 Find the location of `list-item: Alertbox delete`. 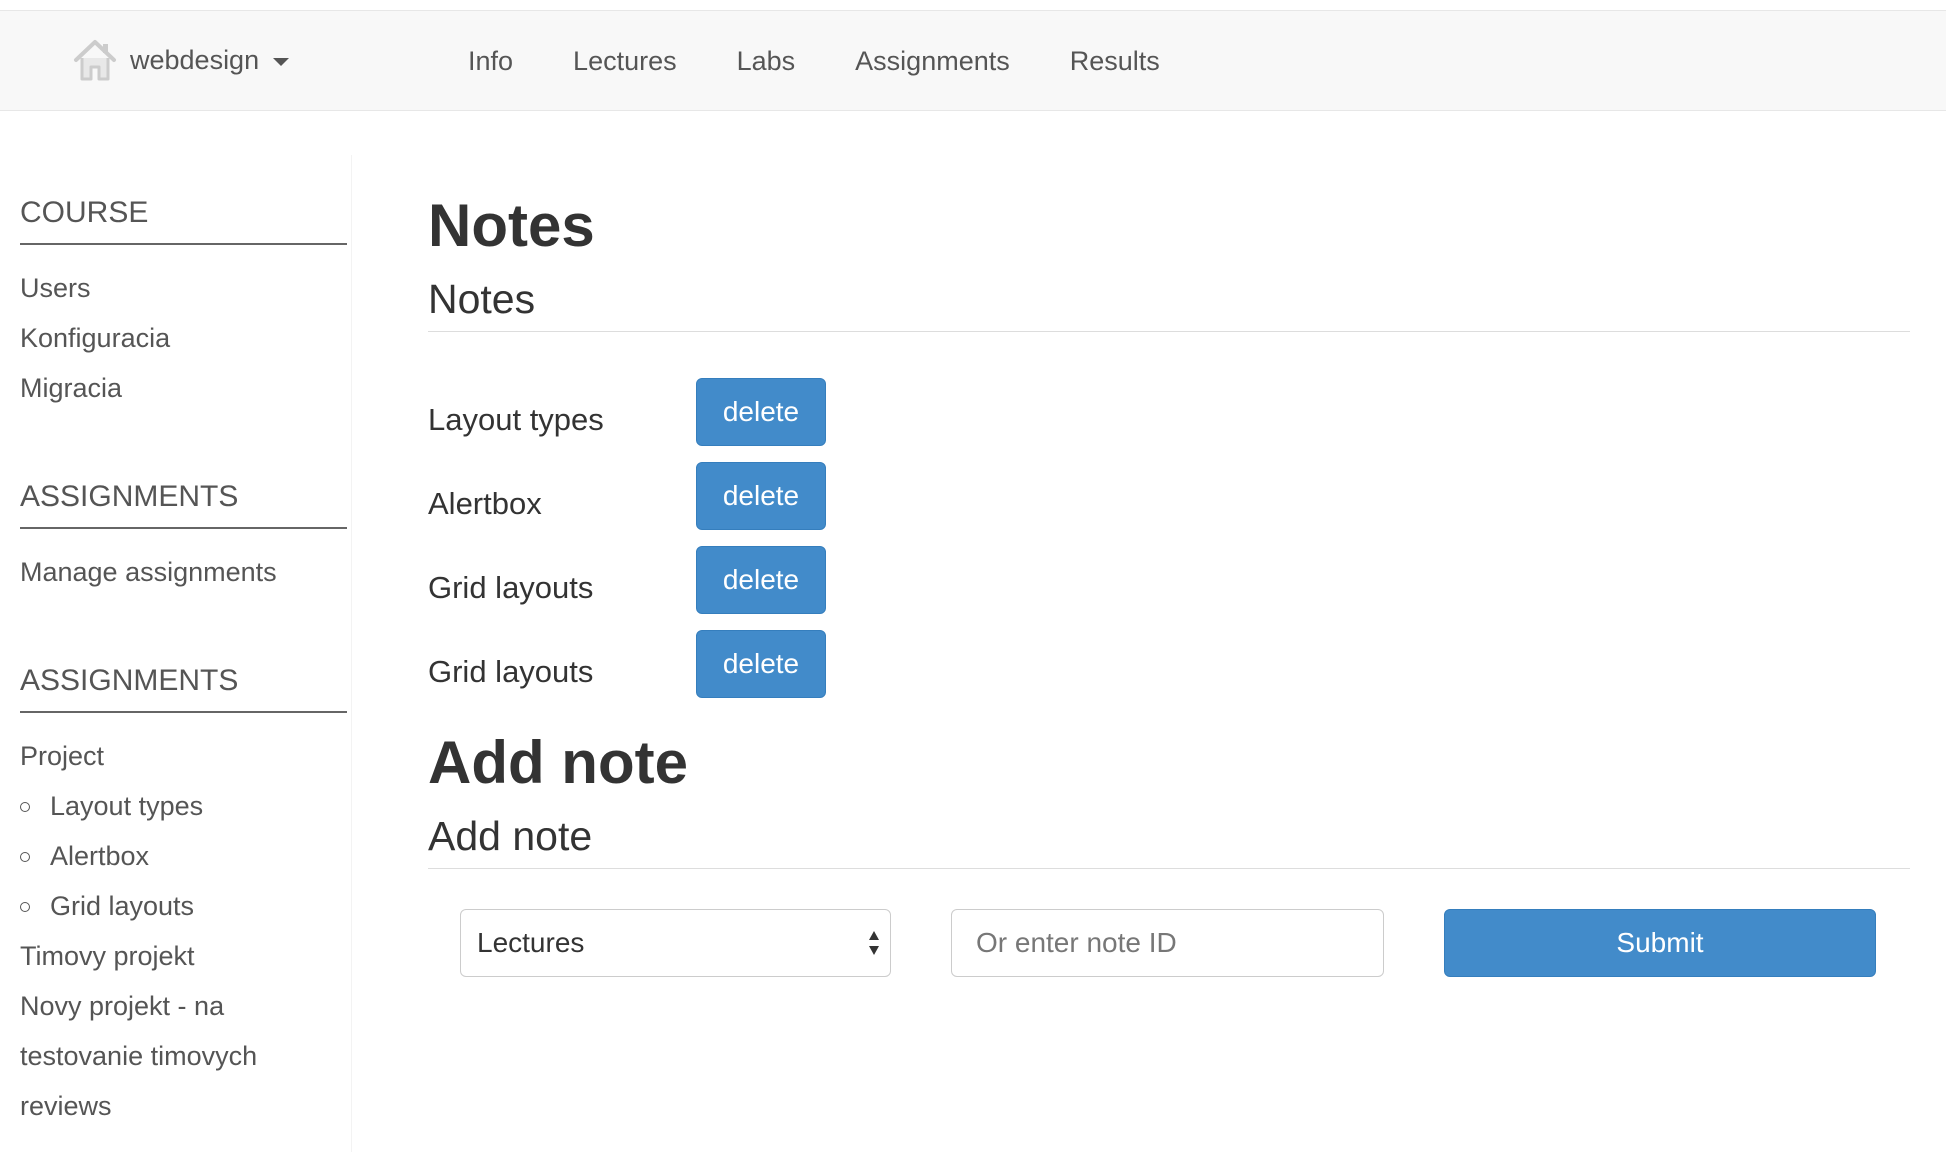

list-item: Alertbox delete is located at coordinates (1169, 496).